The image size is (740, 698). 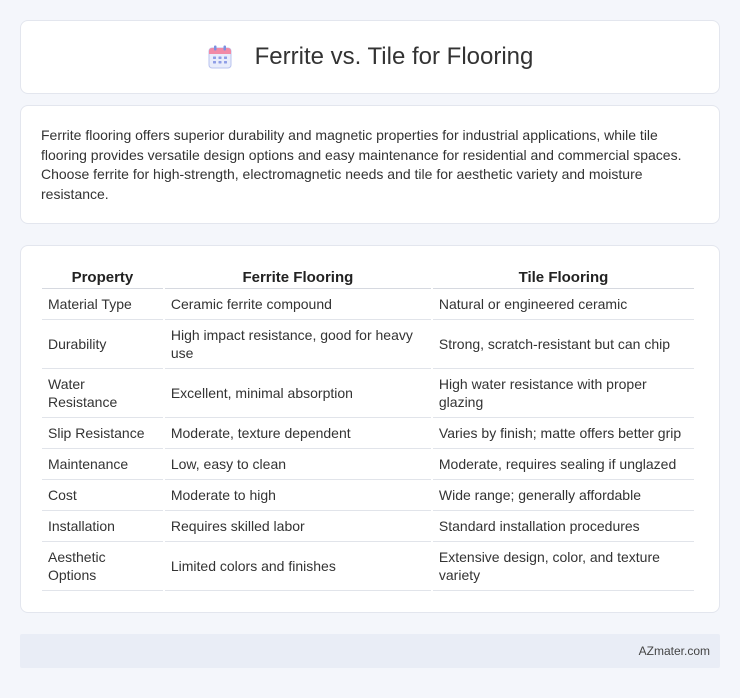 I want to click on table-header-row: Property Ferrite Flooring Tile Flooring, so click(x=368, y=276).